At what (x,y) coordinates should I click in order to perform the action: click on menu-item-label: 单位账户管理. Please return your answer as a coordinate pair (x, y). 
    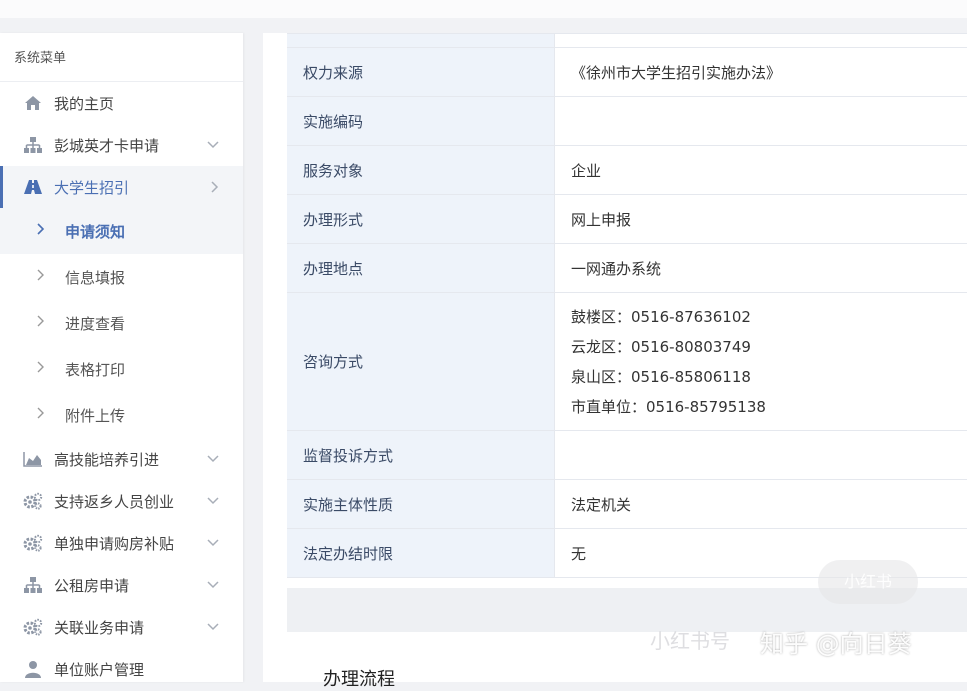
    Looking at the image, I should click on (99, 669).